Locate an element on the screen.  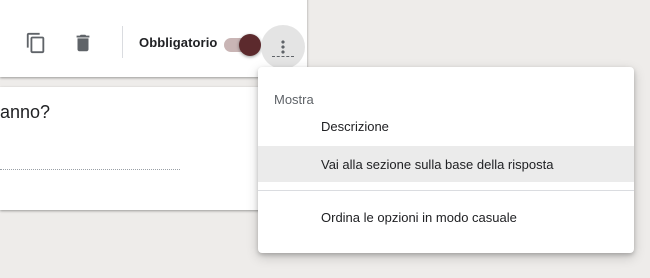
duplicate-button is located at coordinates (36, 43).